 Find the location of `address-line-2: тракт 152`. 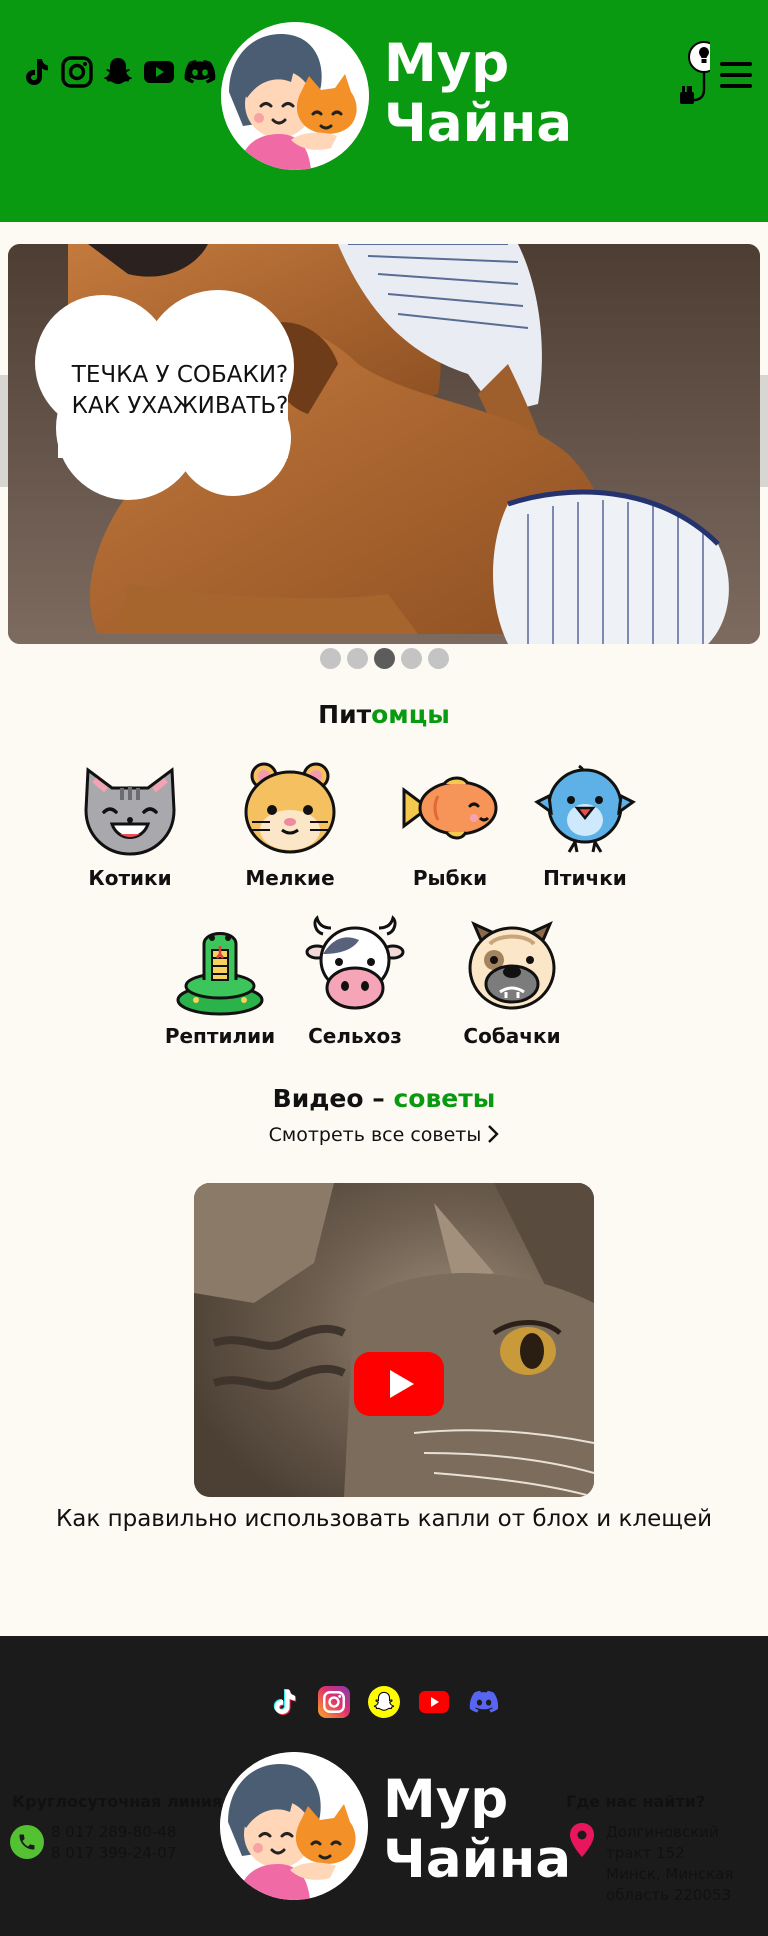

address-line-2: тракт 152 is located at coordinates (645, 1853).